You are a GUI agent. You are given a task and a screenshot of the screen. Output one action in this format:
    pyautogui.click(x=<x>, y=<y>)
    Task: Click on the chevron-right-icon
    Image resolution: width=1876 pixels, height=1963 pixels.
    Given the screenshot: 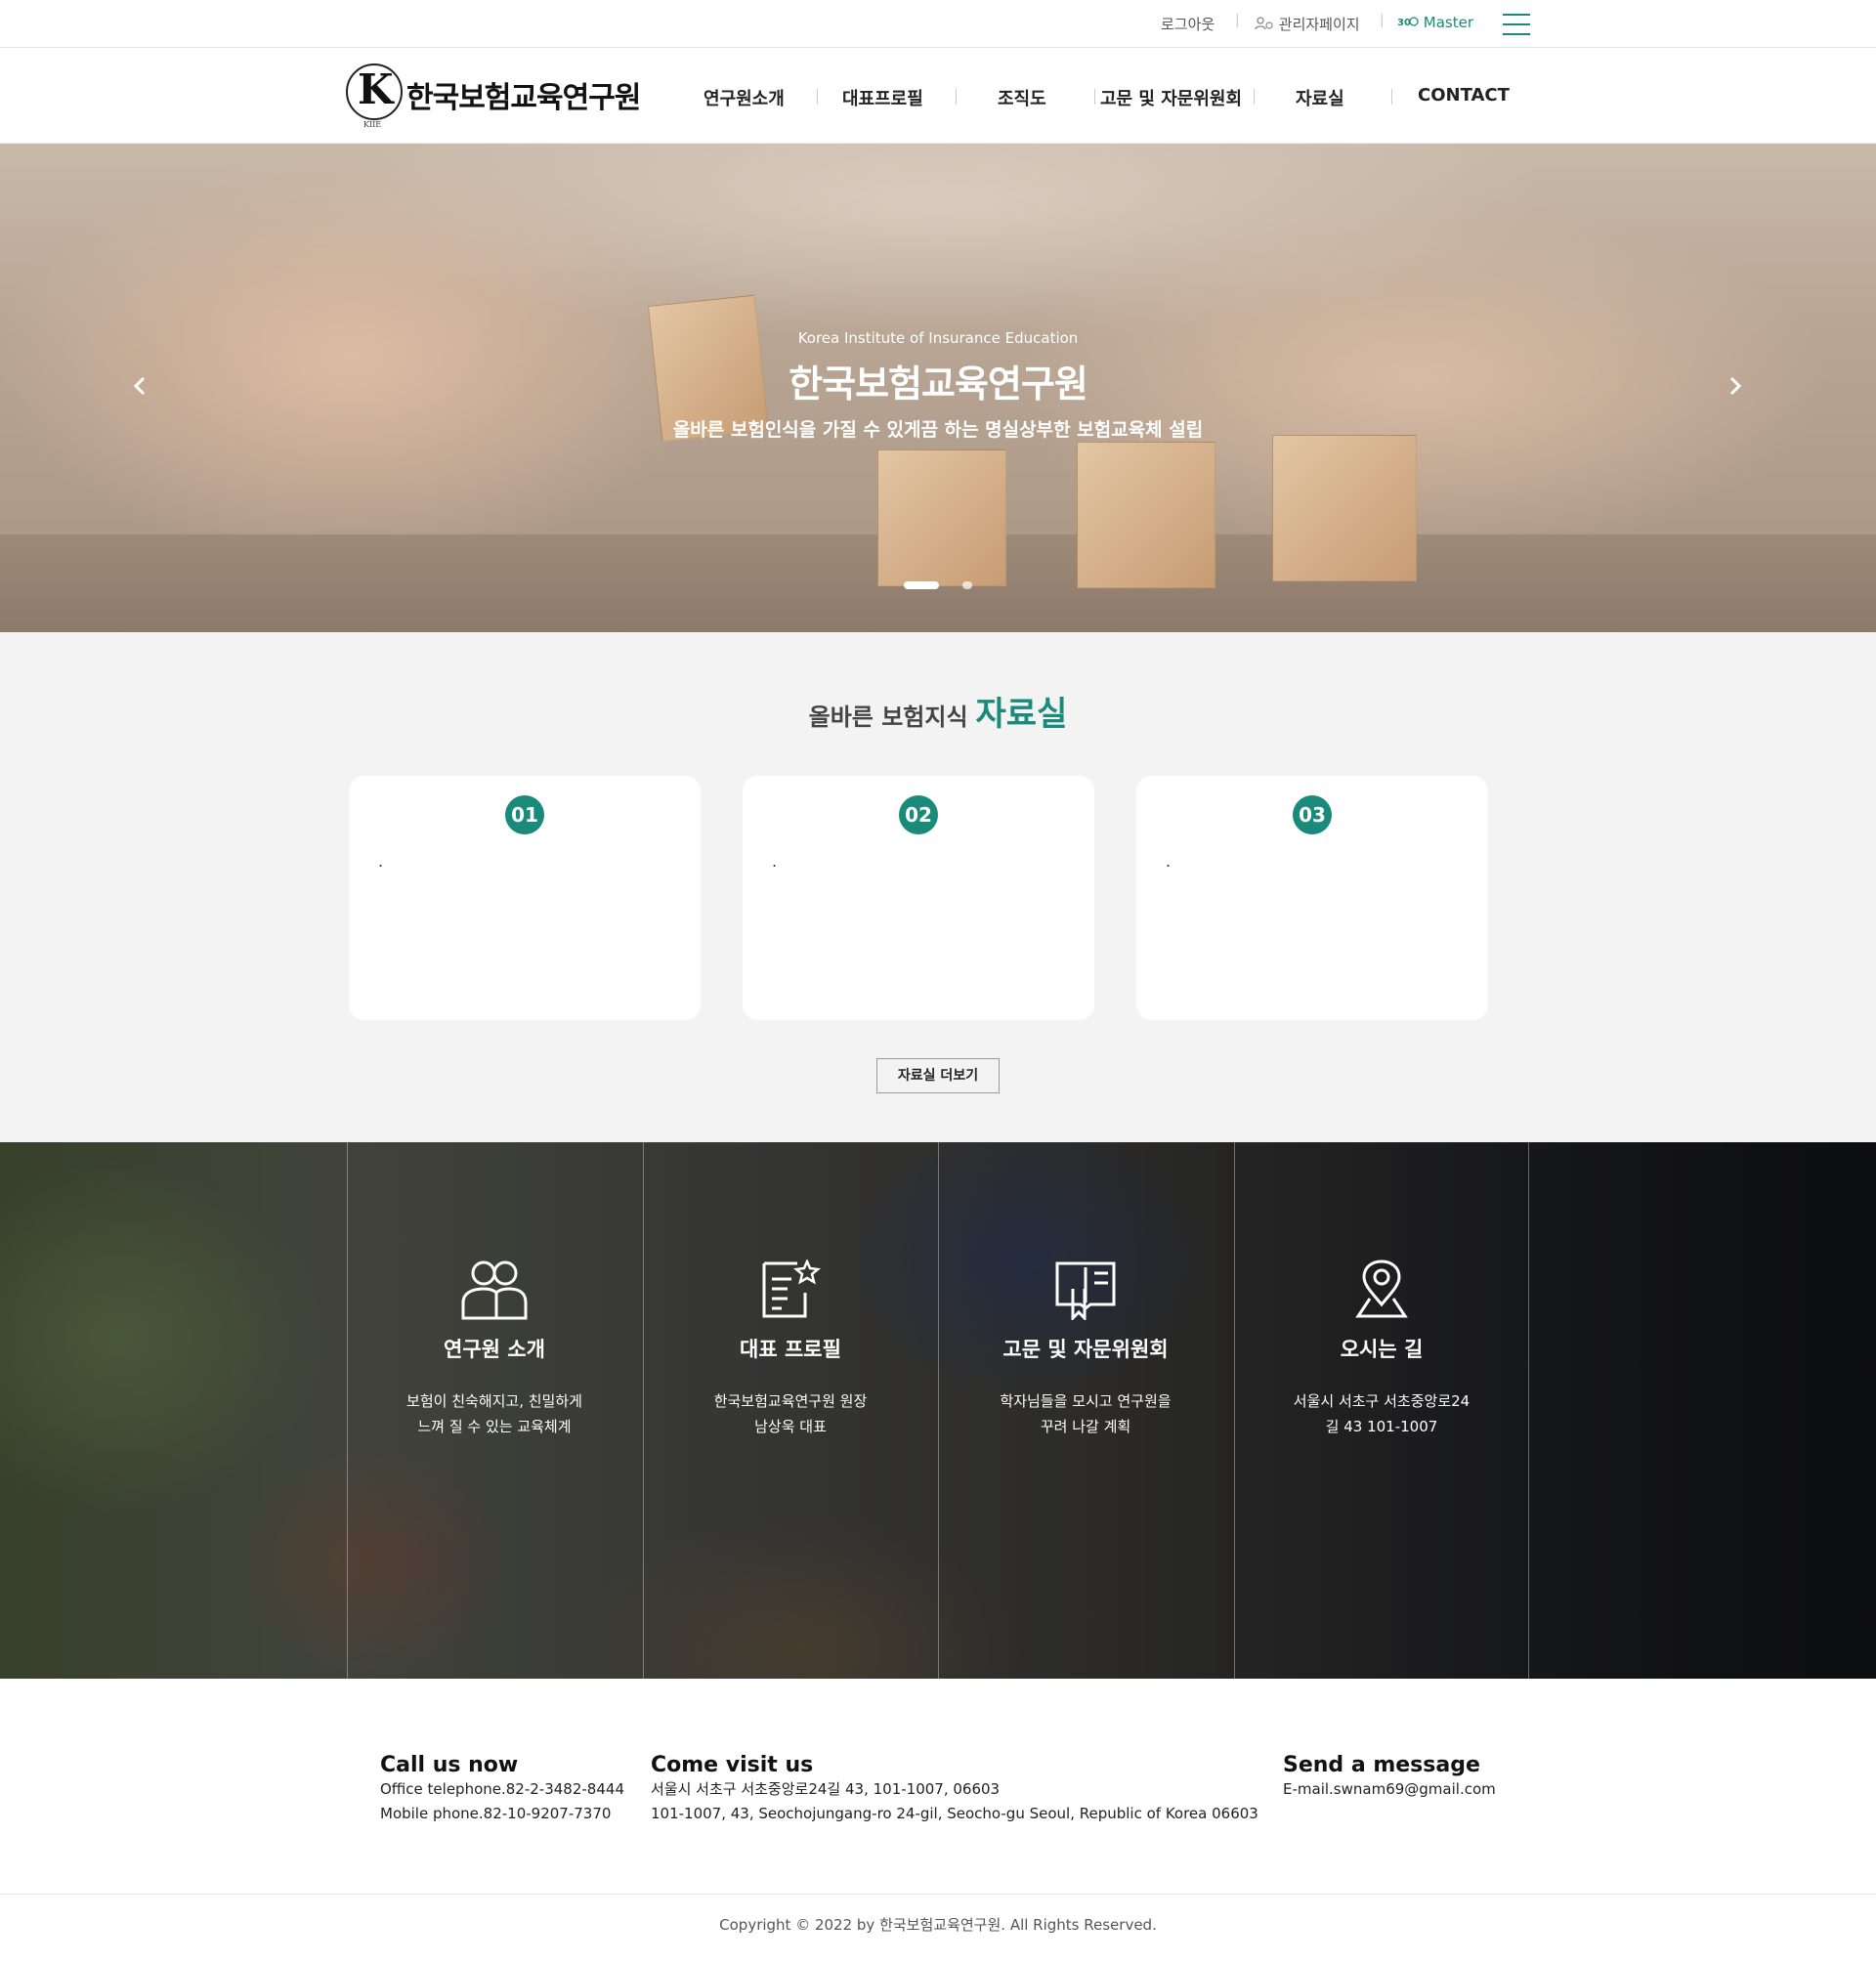 What is the action you would take?
    pyautogui.click(x=1734, y=386)
    